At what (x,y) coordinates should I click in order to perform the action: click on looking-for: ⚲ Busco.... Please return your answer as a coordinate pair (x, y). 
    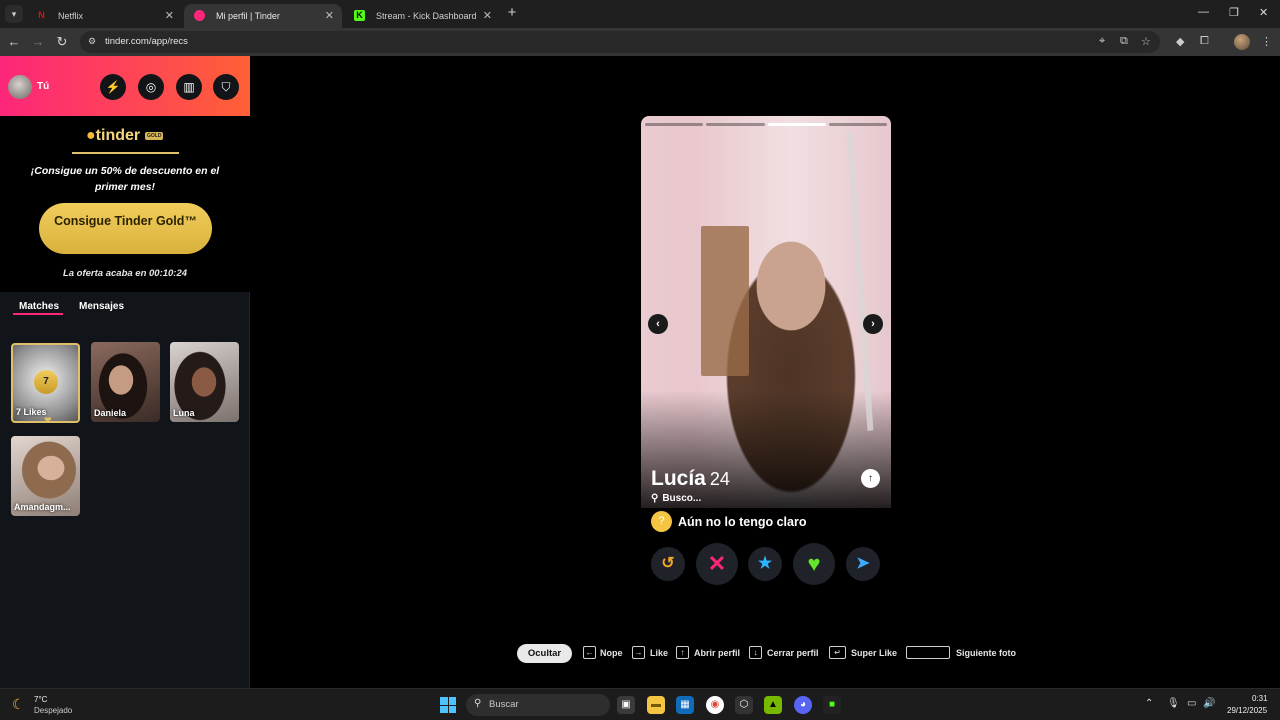
    Looking at the image, I should click on (676, 498).